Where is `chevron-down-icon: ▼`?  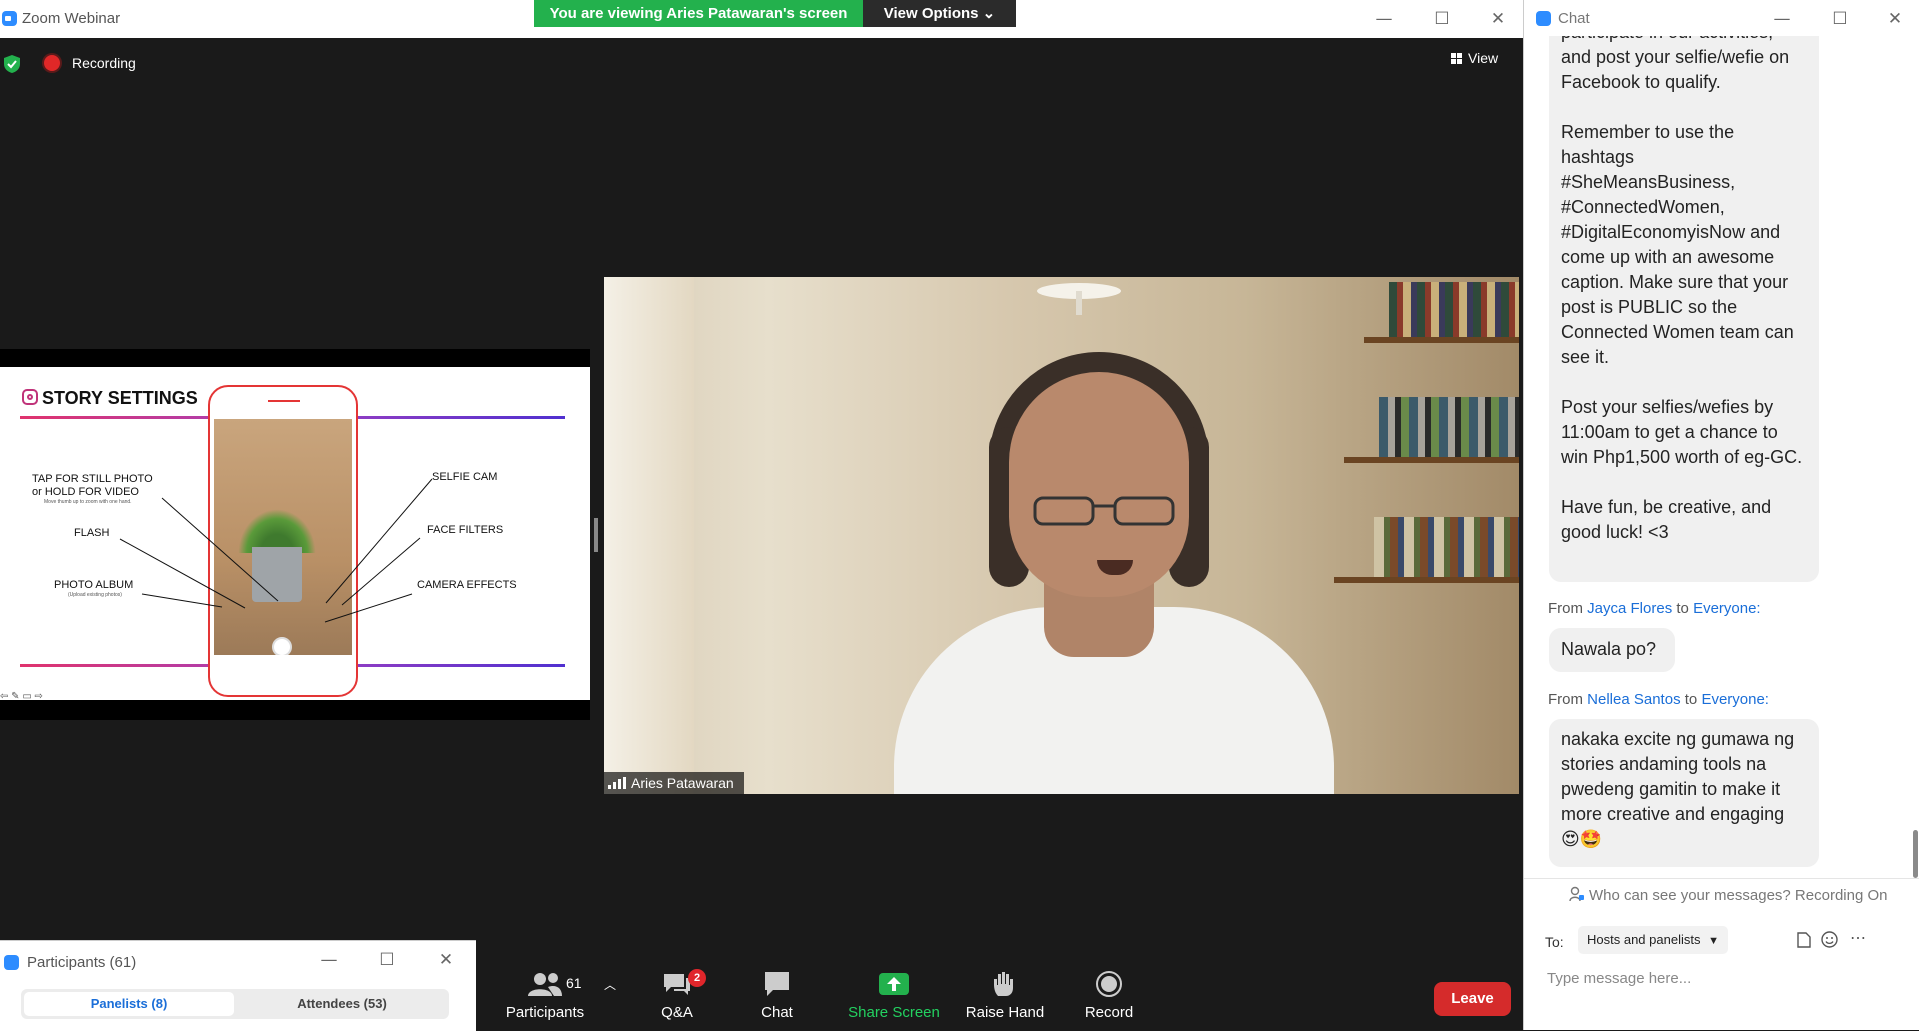
chevron-down-icon: ▼ is located at coordinates (1713, 941).